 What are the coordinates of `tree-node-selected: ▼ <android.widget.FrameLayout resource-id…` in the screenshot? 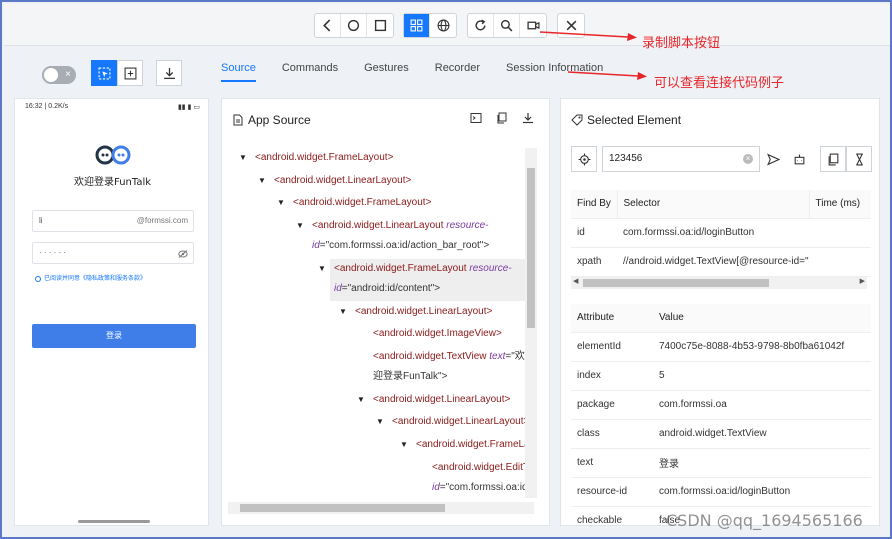 It's located at (422, 280).